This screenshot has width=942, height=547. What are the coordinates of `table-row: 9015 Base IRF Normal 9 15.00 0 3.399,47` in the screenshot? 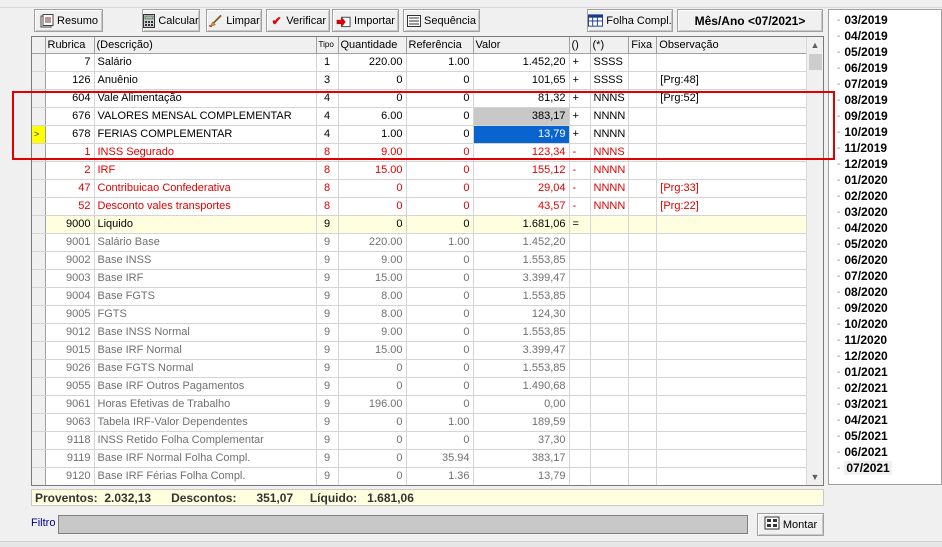 It's located at (421, 350).